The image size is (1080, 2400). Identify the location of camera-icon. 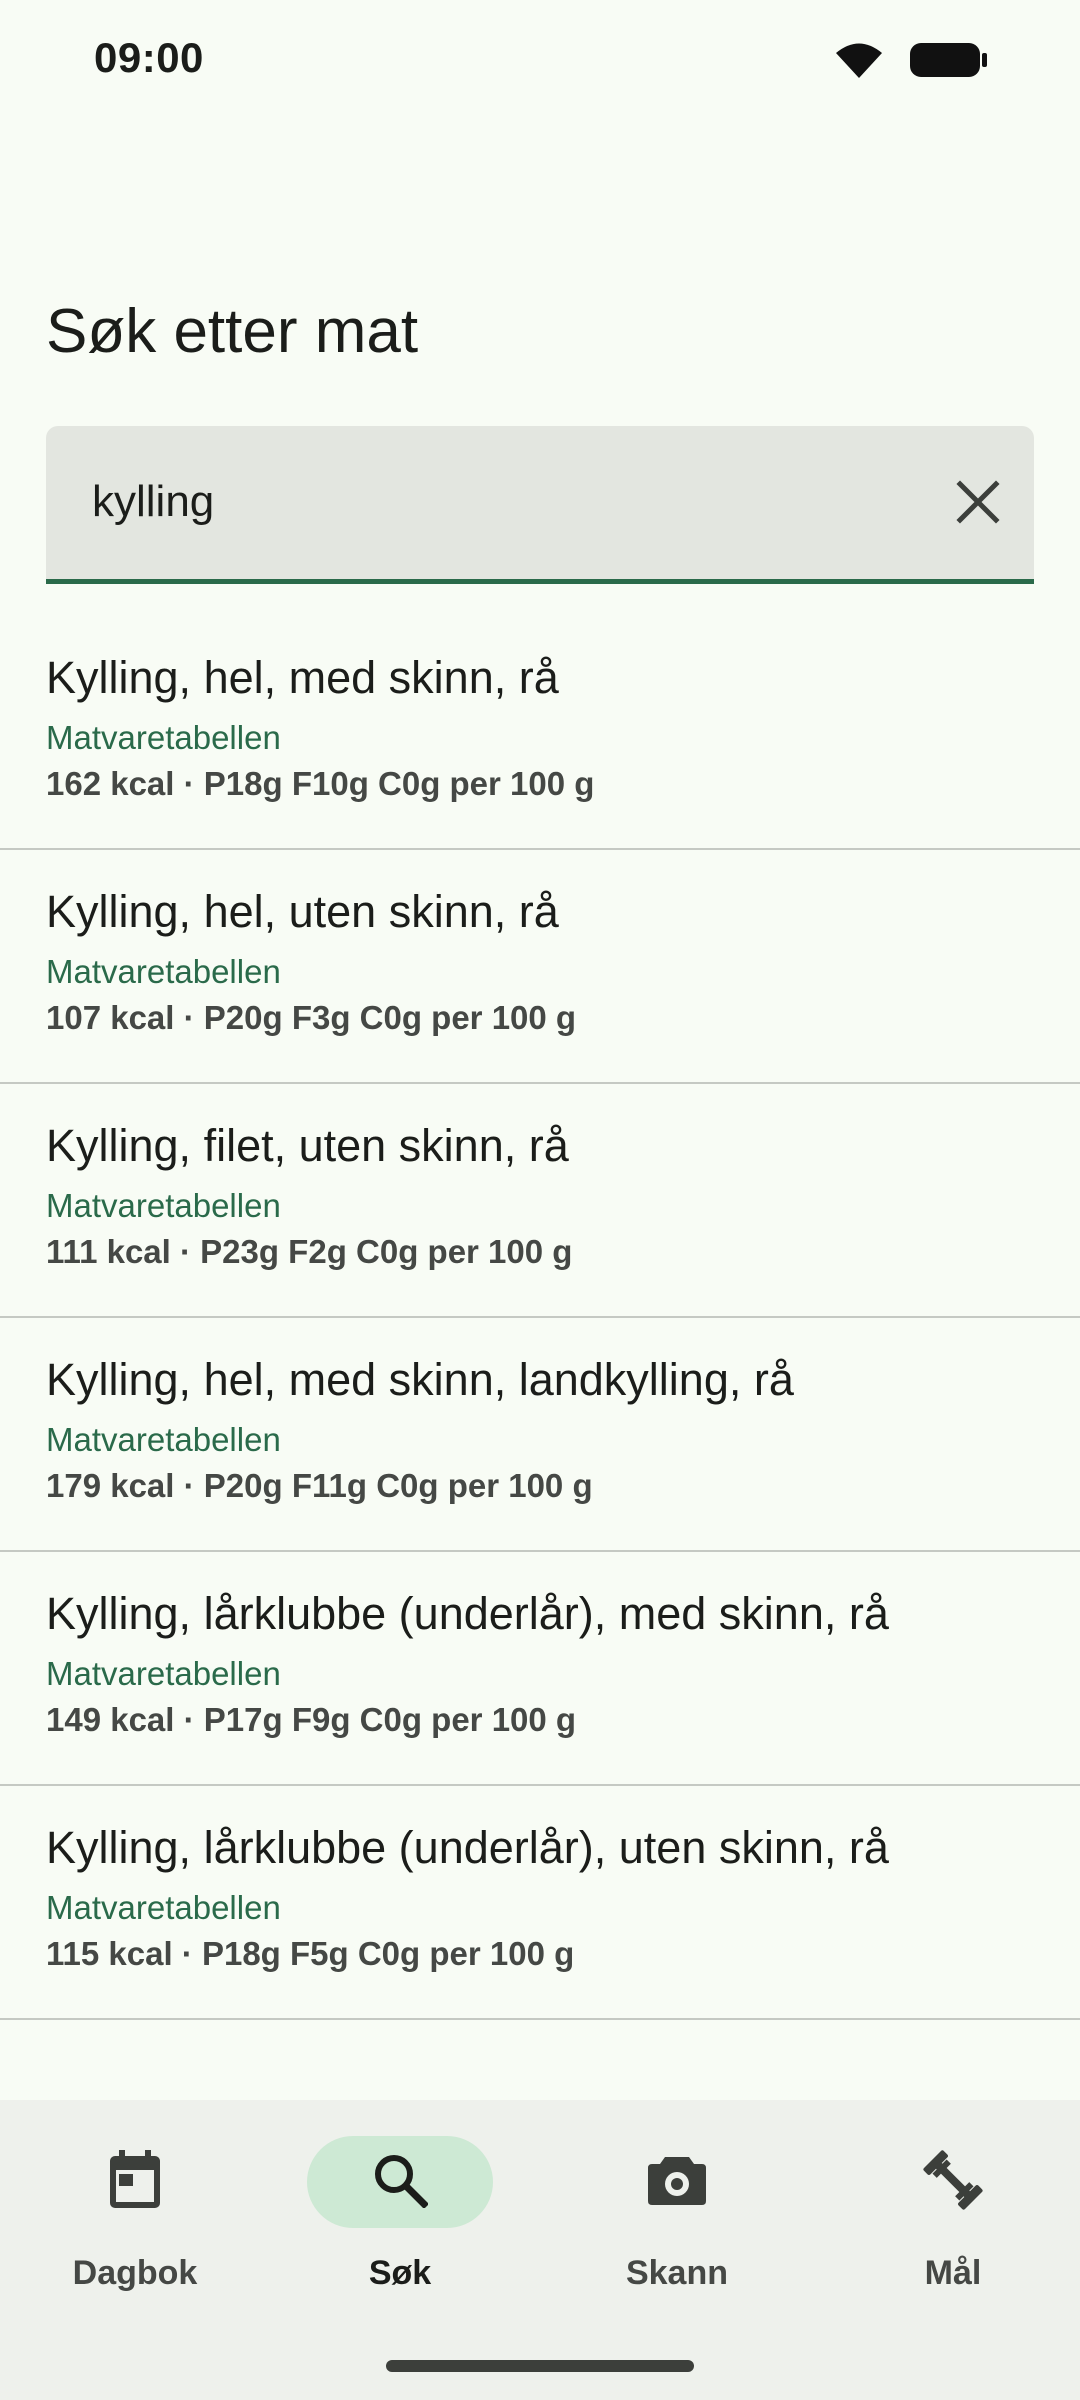
(677, 2182).